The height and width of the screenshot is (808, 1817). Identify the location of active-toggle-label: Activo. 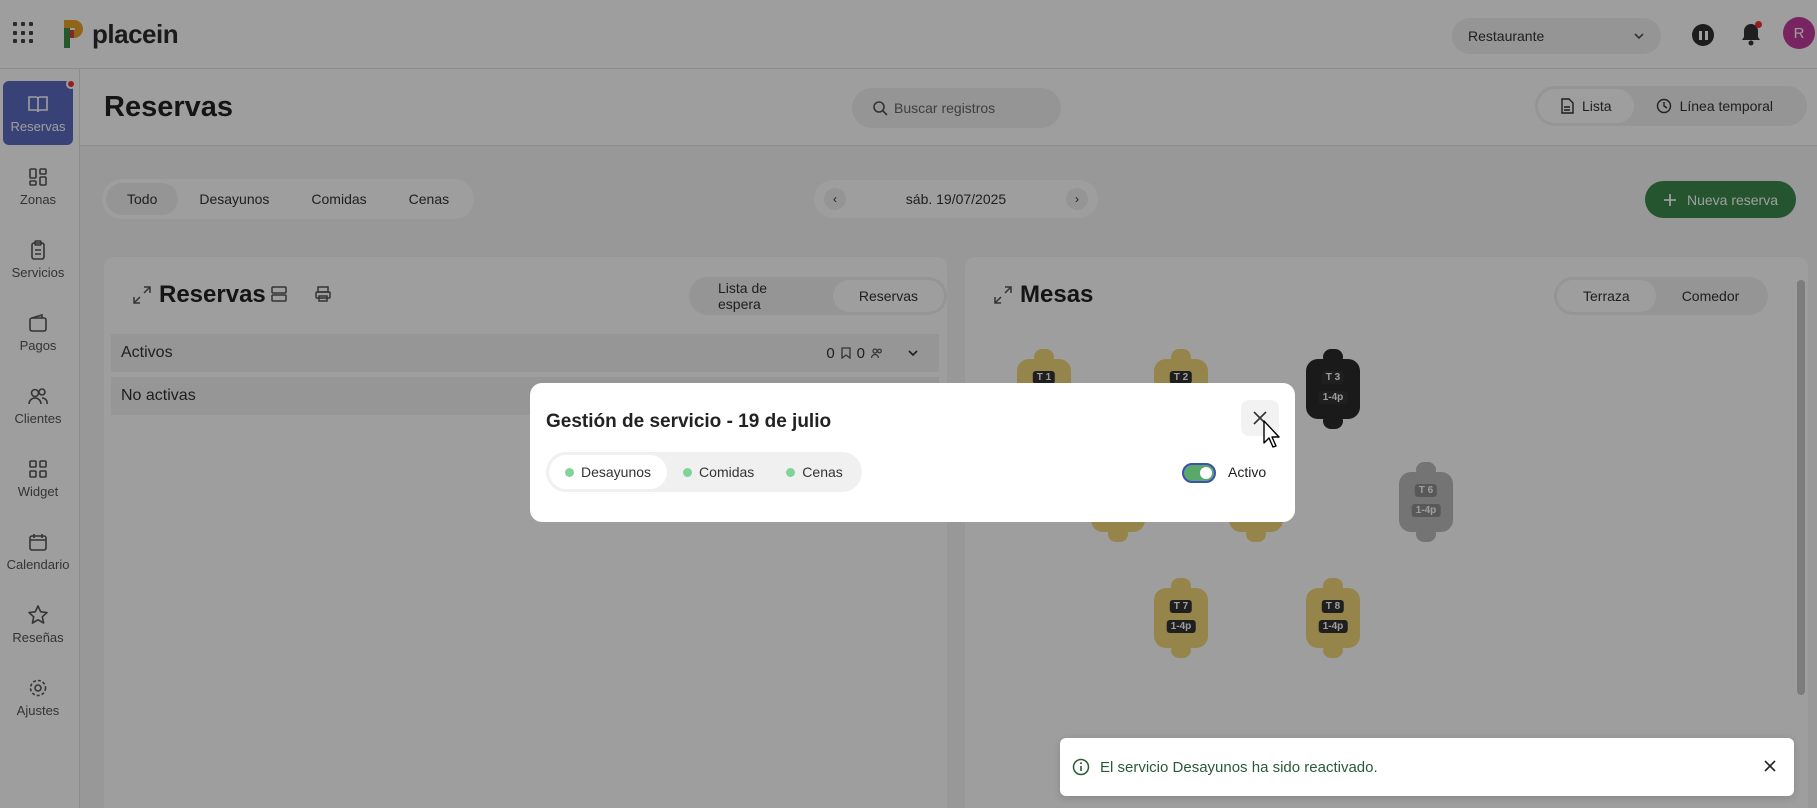
(1247, 472).